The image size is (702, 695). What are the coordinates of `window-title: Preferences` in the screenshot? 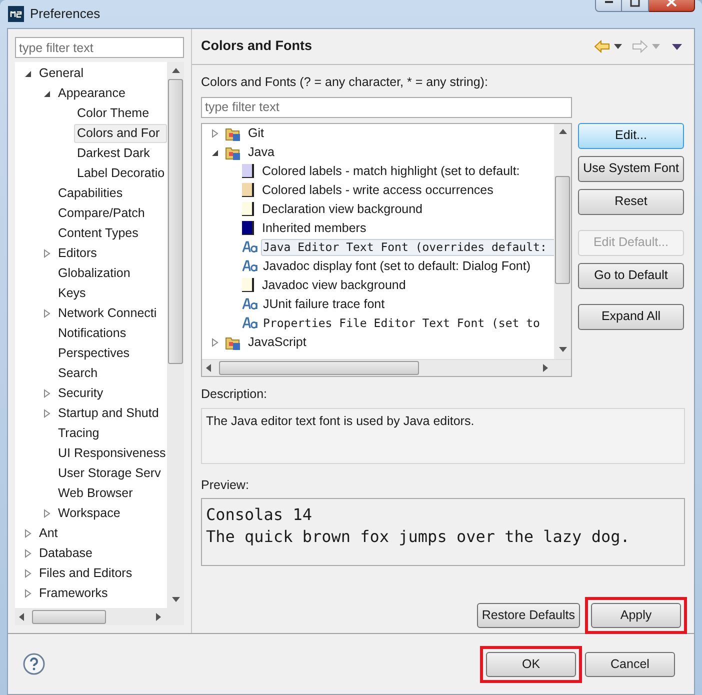 It's located at (65, 14).